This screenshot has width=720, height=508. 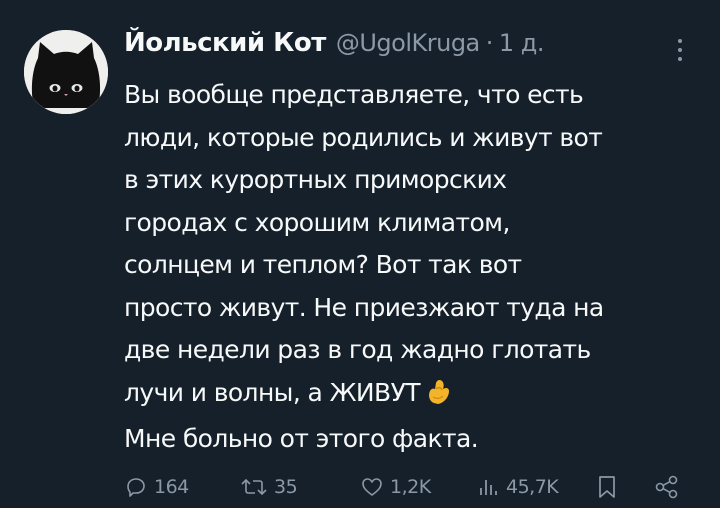 I want to click on like-button: 1,2K, so click(x=395, y=487).